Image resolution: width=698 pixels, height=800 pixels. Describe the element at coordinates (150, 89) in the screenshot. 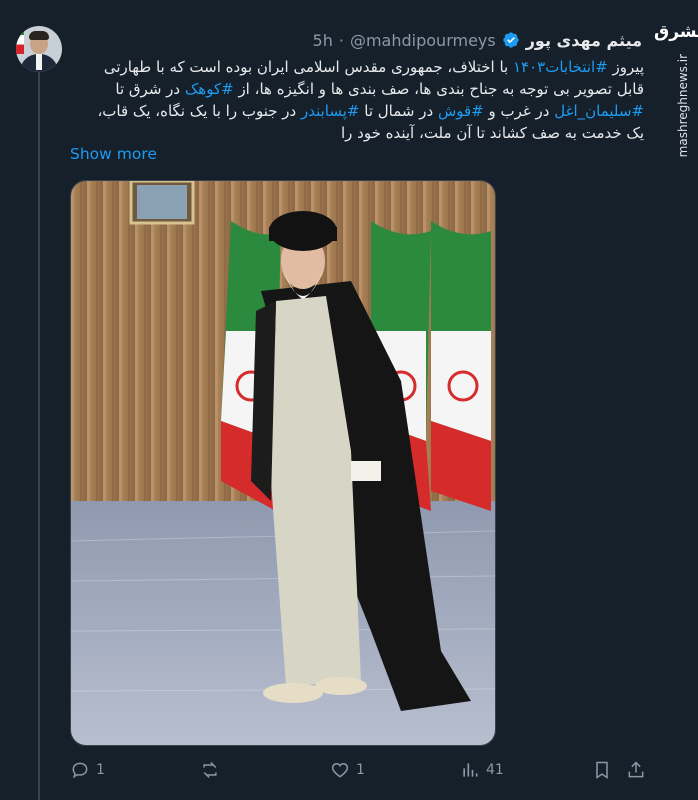

I see `tweet-text-span: در شرق تا` at that location.